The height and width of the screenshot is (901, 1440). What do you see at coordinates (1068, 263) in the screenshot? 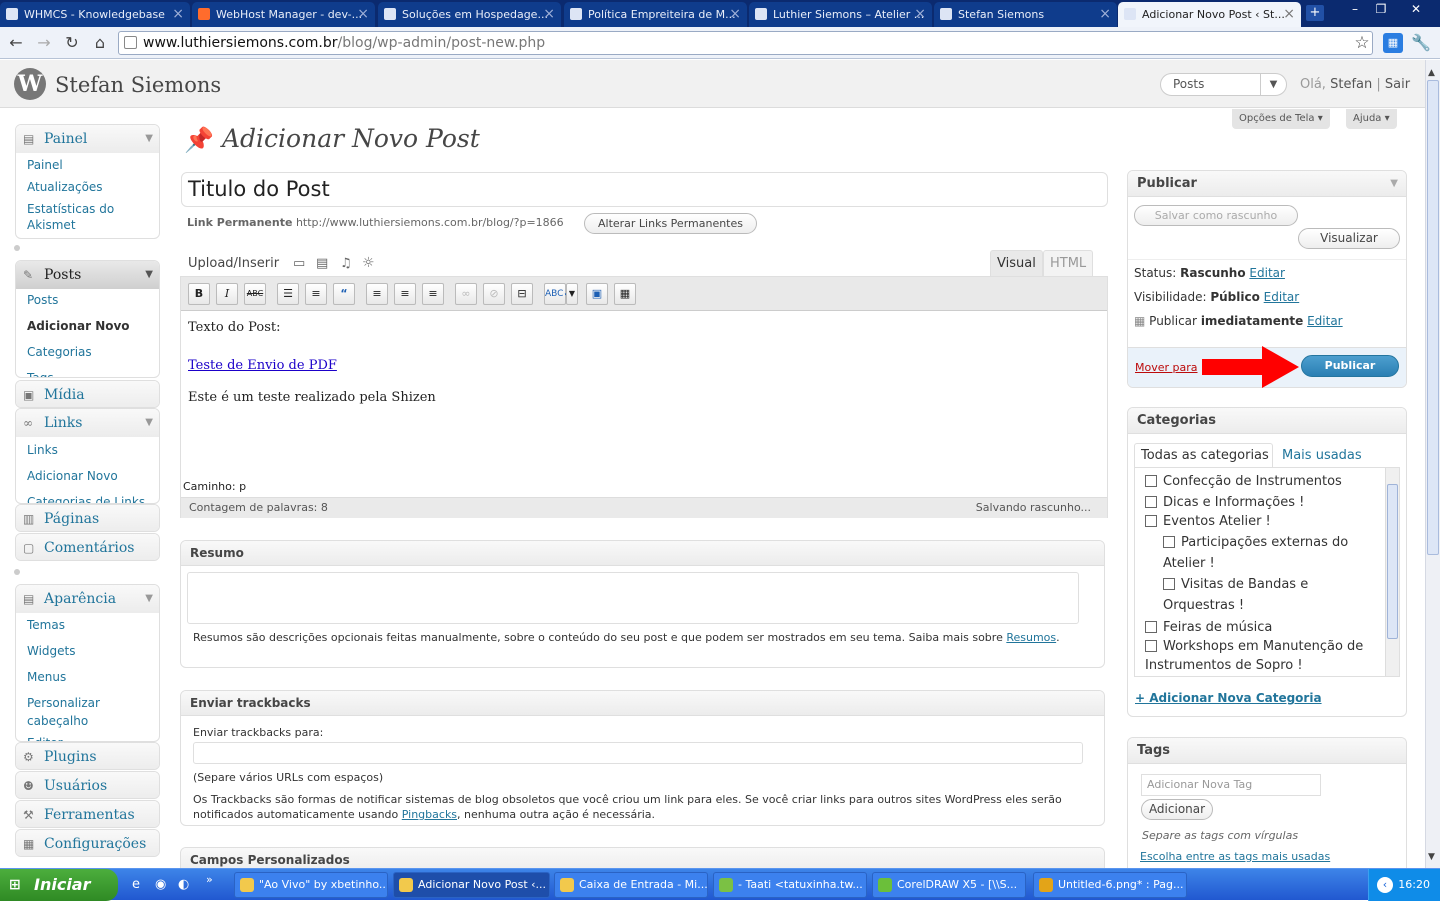
I see `tab-html: HTML` at bounding box center [1068, 263].